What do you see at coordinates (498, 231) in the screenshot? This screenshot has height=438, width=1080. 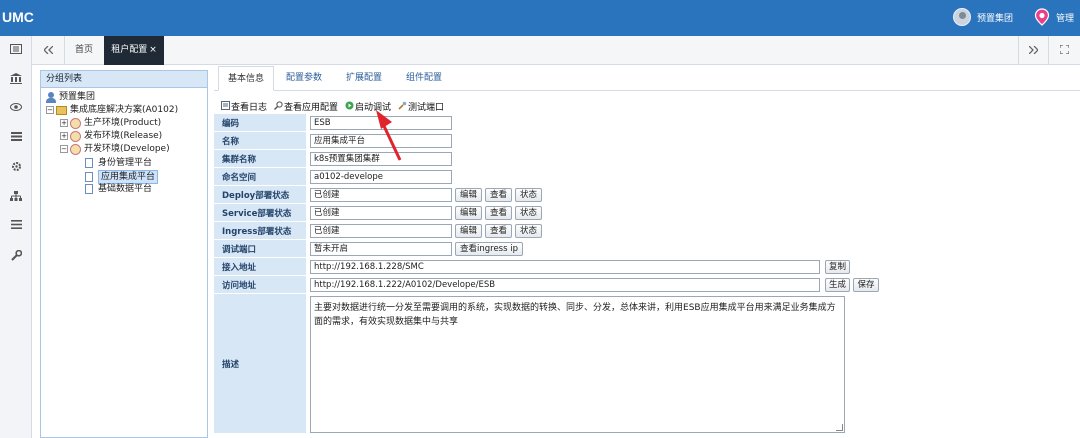 I see `ingress-view-button: 查看` at bounding box center [498, 231].